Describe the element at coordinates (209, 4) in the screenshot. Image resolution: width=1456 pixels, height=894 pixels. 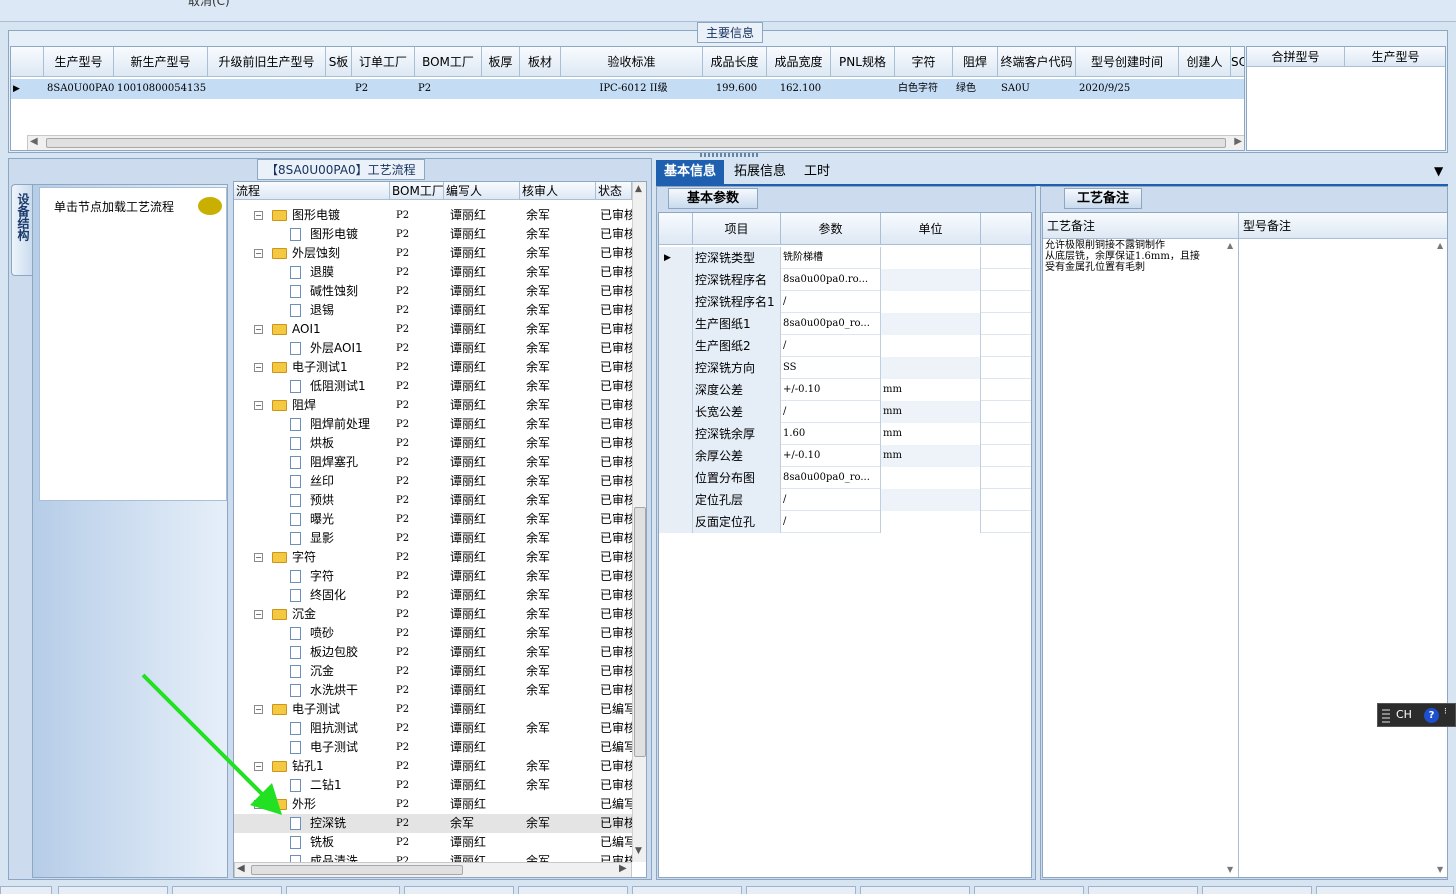
I see `cancel-button: 取消(C)` at that location.